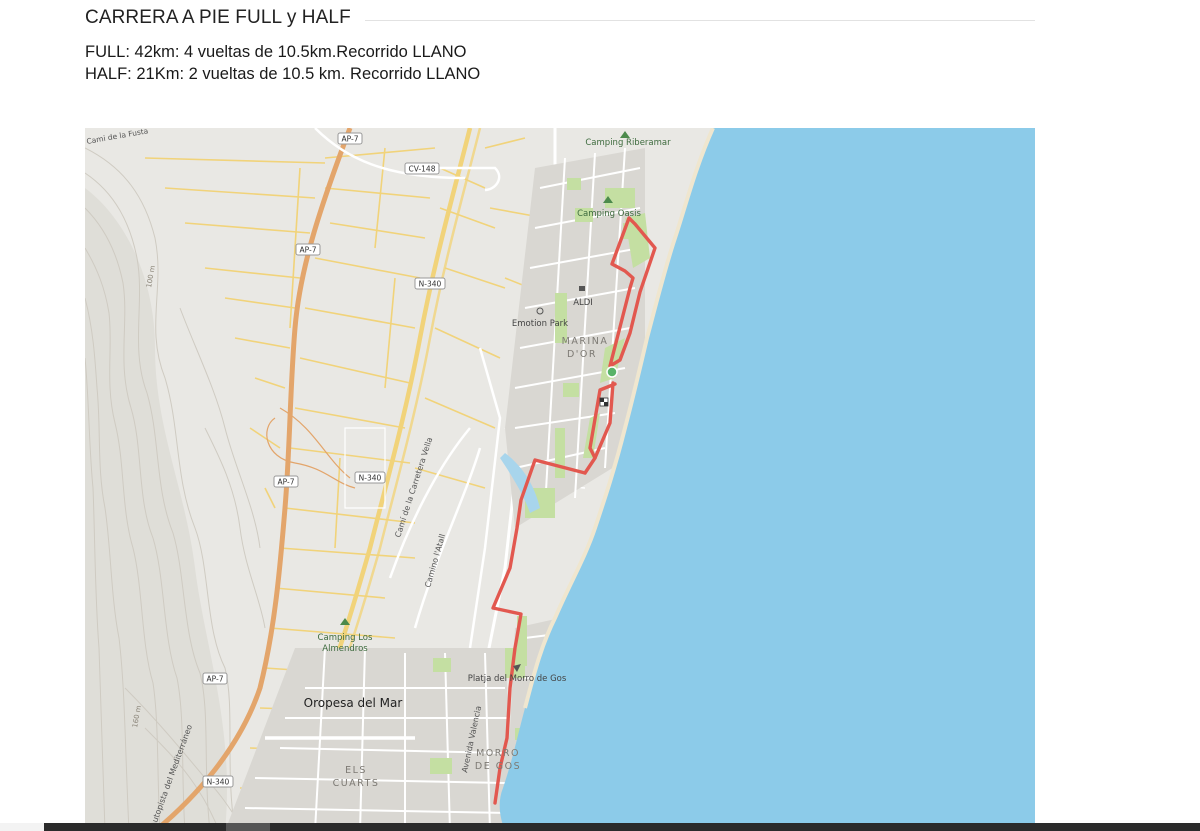 The image size is (1200, 831). Describe the element at coordinates (560, 18) in the screenshot. I see `section-heading: CARRERA A PIE FULL y HALF` at that location.